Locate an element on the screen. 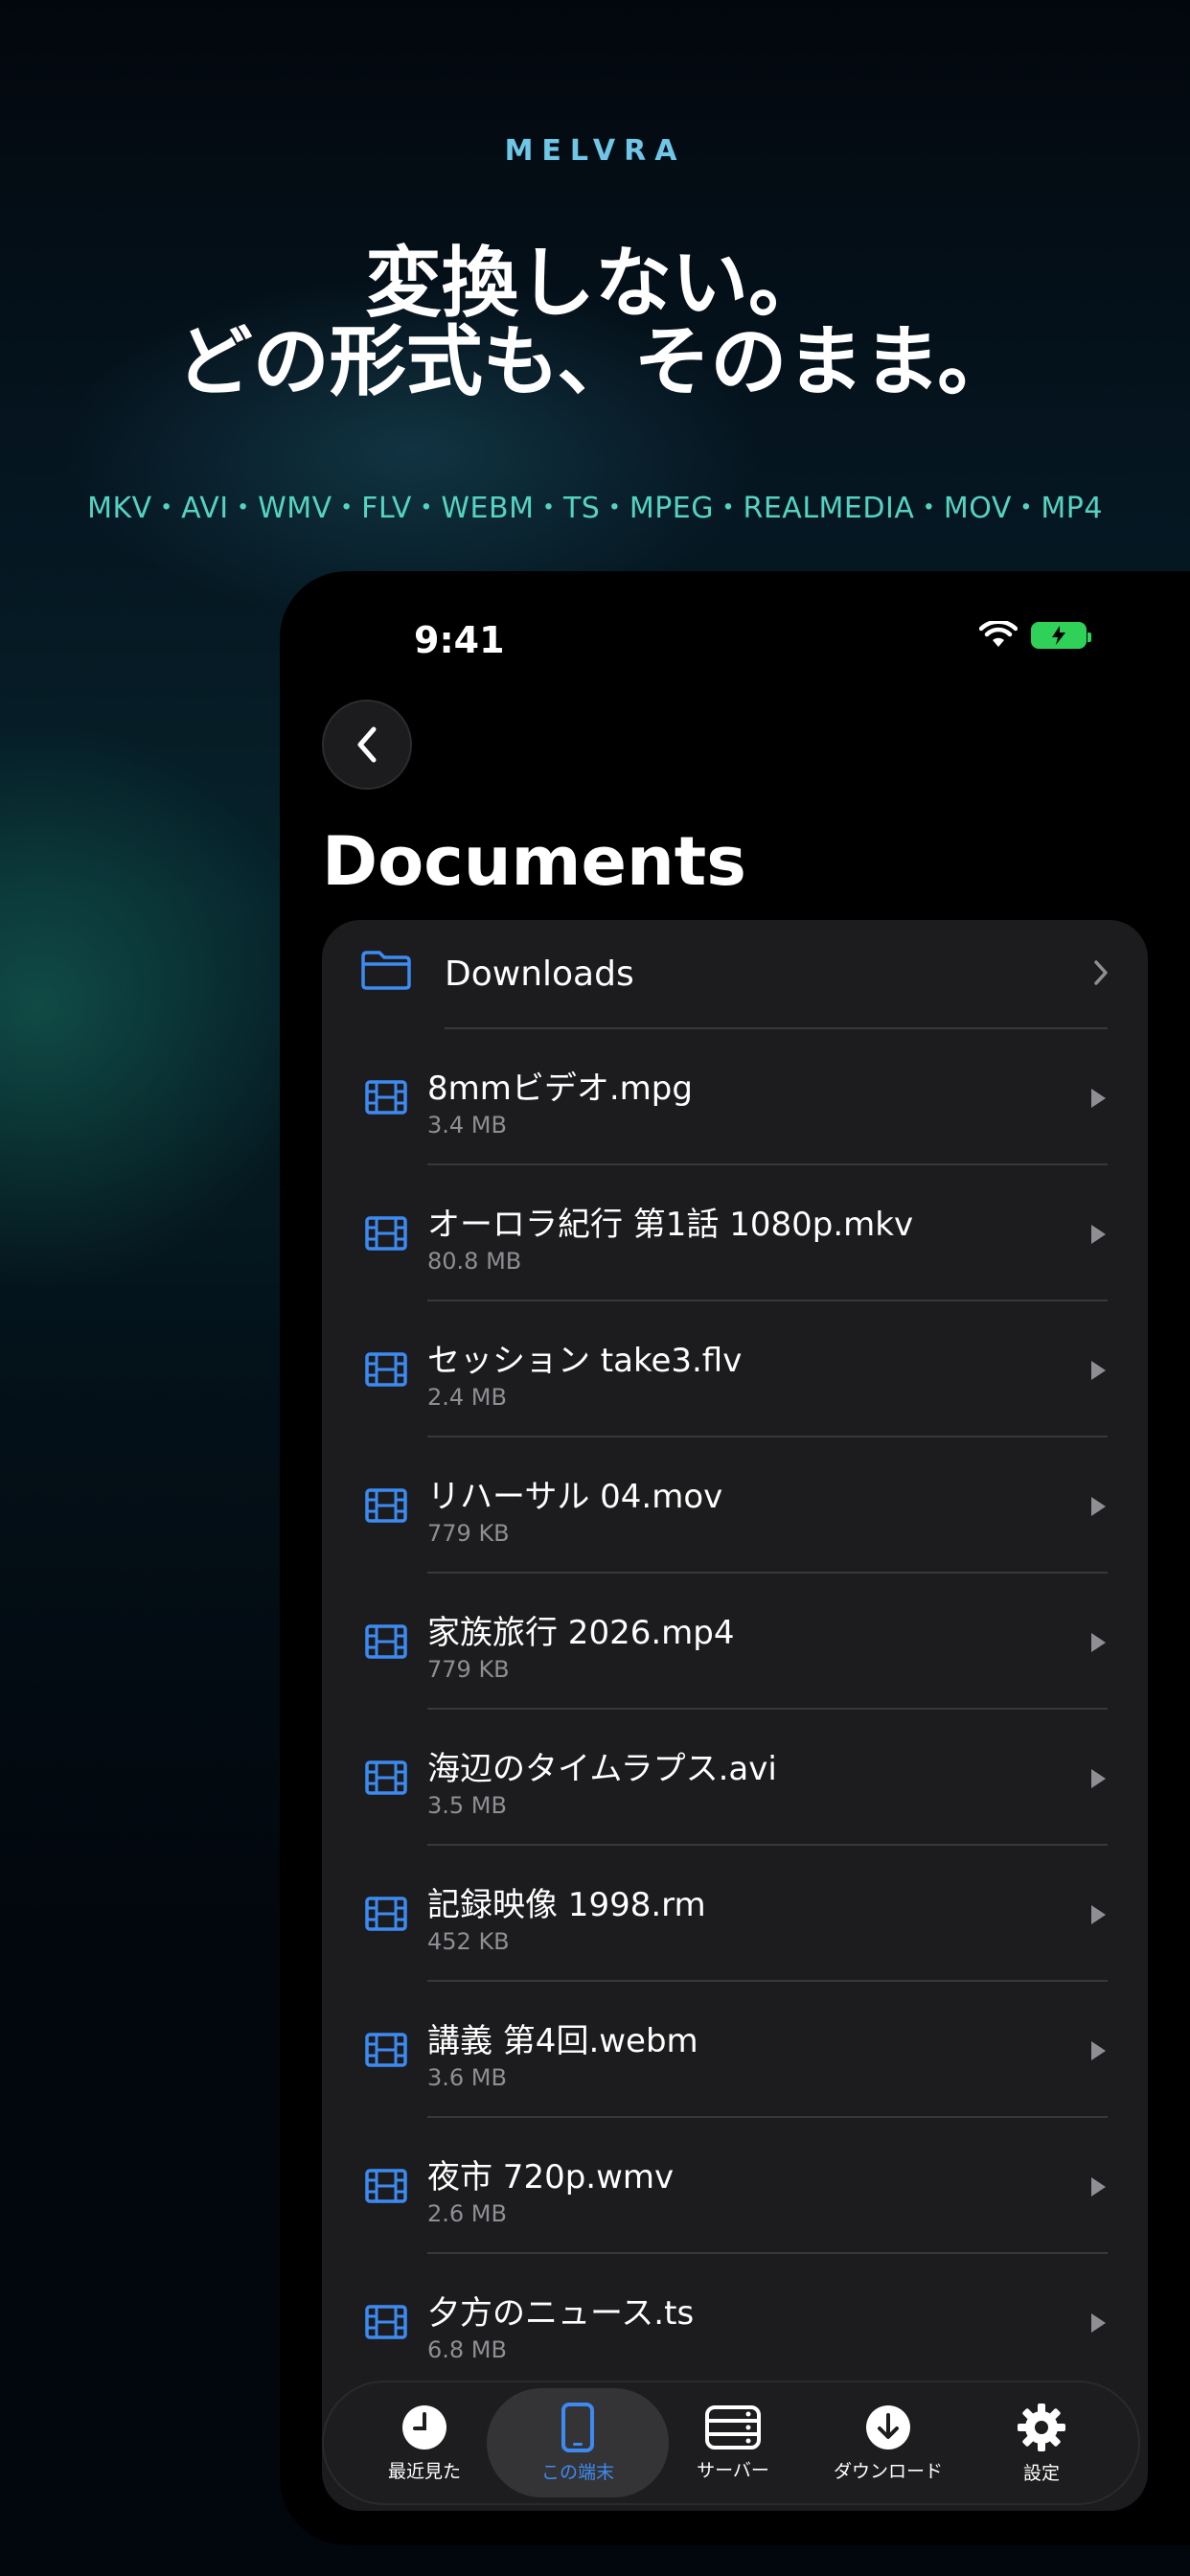 This screenshot has height=2576, width=1190. phone-icon is located at coordinates (577, 2427).